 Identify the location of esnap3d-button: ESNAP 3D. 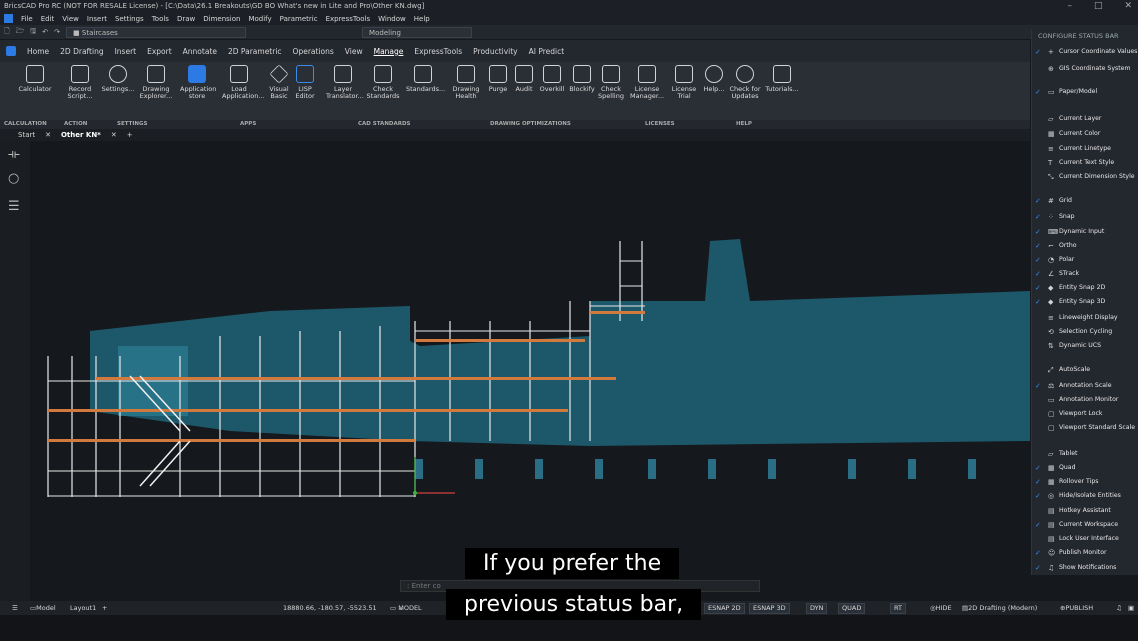
(769, 608).